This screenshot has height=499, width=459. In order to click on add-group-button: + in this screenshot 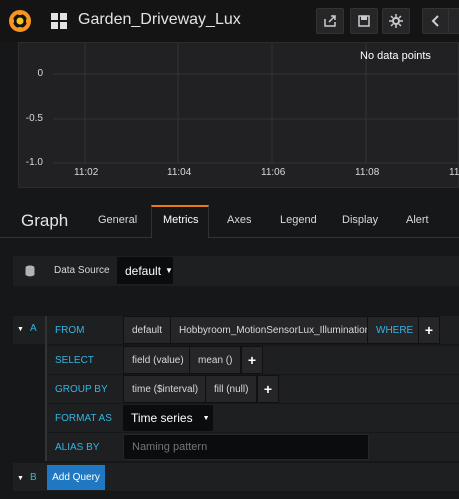, I will do `click(268, 389)`.